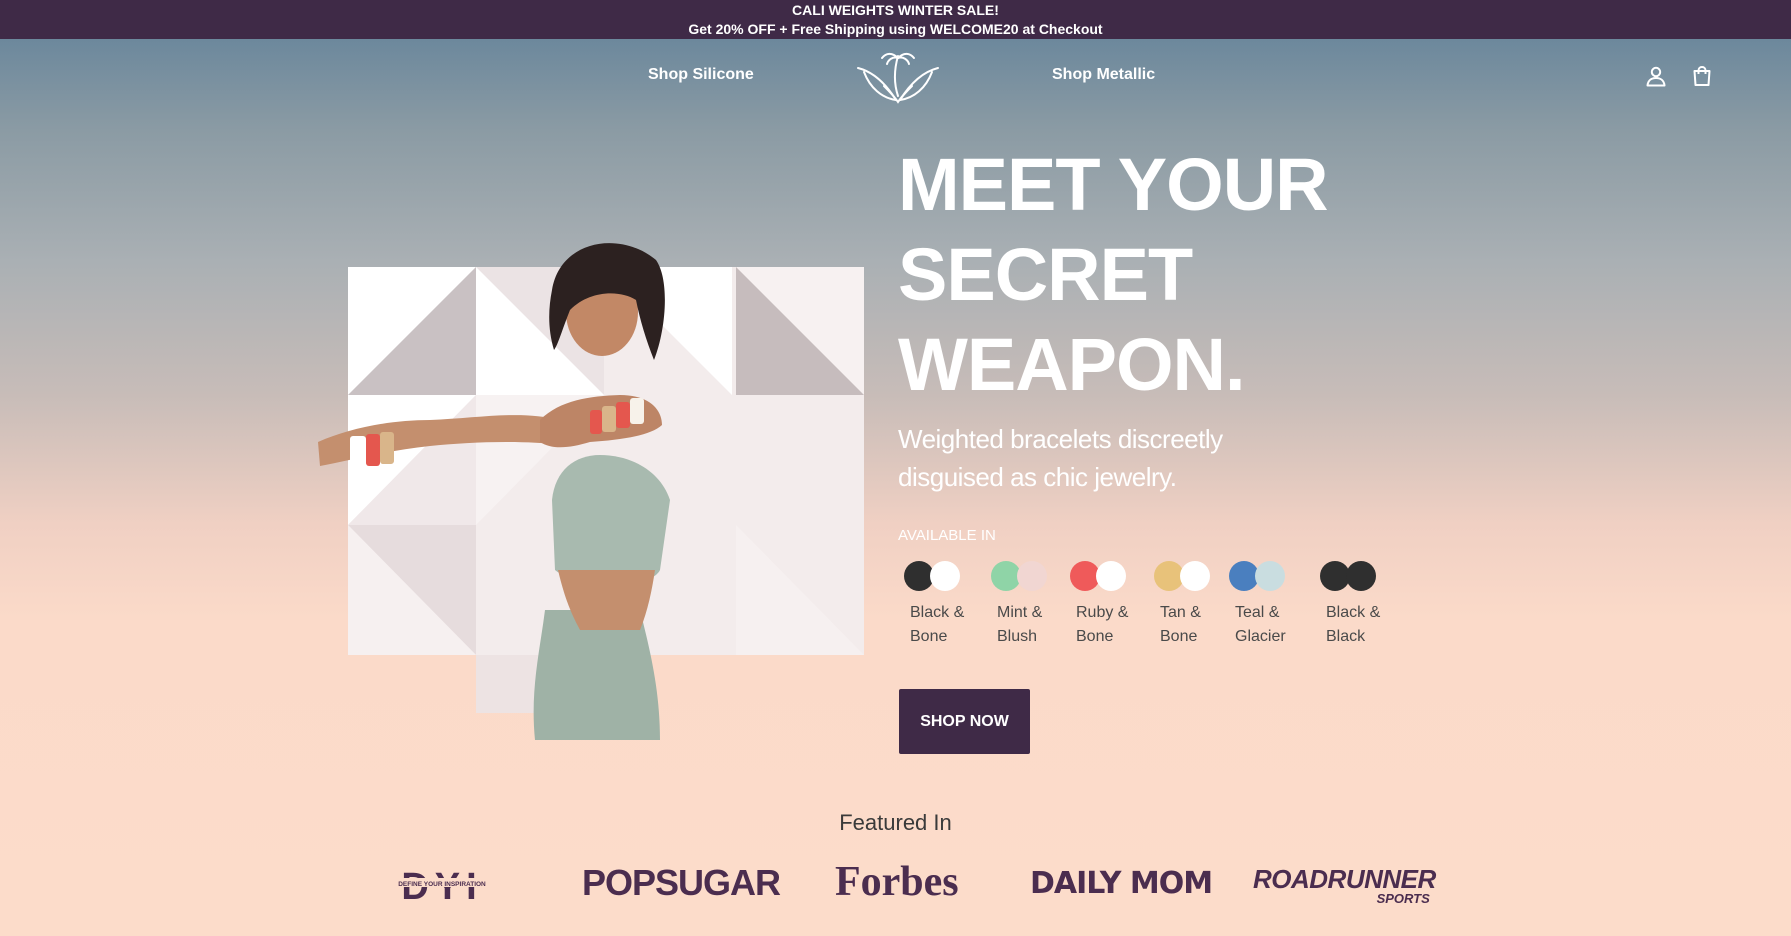 The height and width of the screenshot is (936, 1791). I want to click on hero-headline-line-1: MEET YOUR, so click(1113, 184).